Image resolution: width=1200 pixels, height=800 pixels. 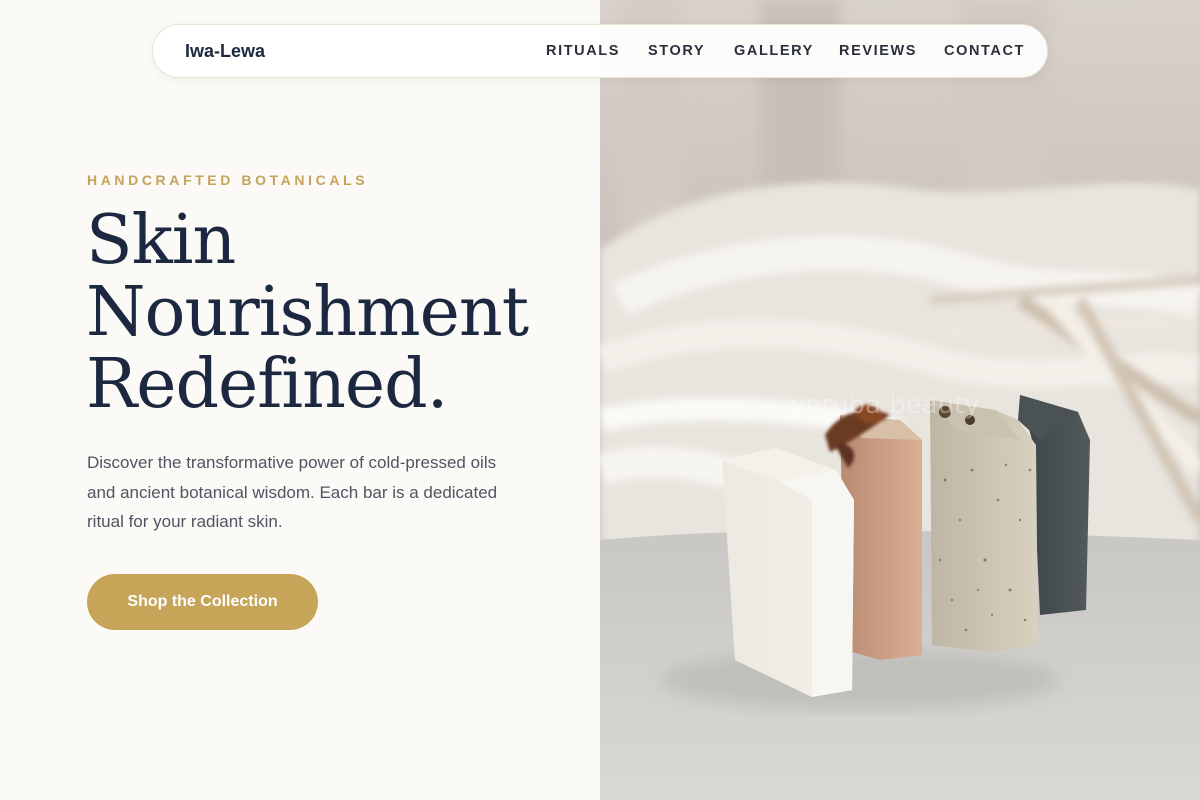 What do you see at coordinates (225, 51) in the screenshot?
I see `brand-logo: Iwa-Lewa` at bounding box center [225, 51].